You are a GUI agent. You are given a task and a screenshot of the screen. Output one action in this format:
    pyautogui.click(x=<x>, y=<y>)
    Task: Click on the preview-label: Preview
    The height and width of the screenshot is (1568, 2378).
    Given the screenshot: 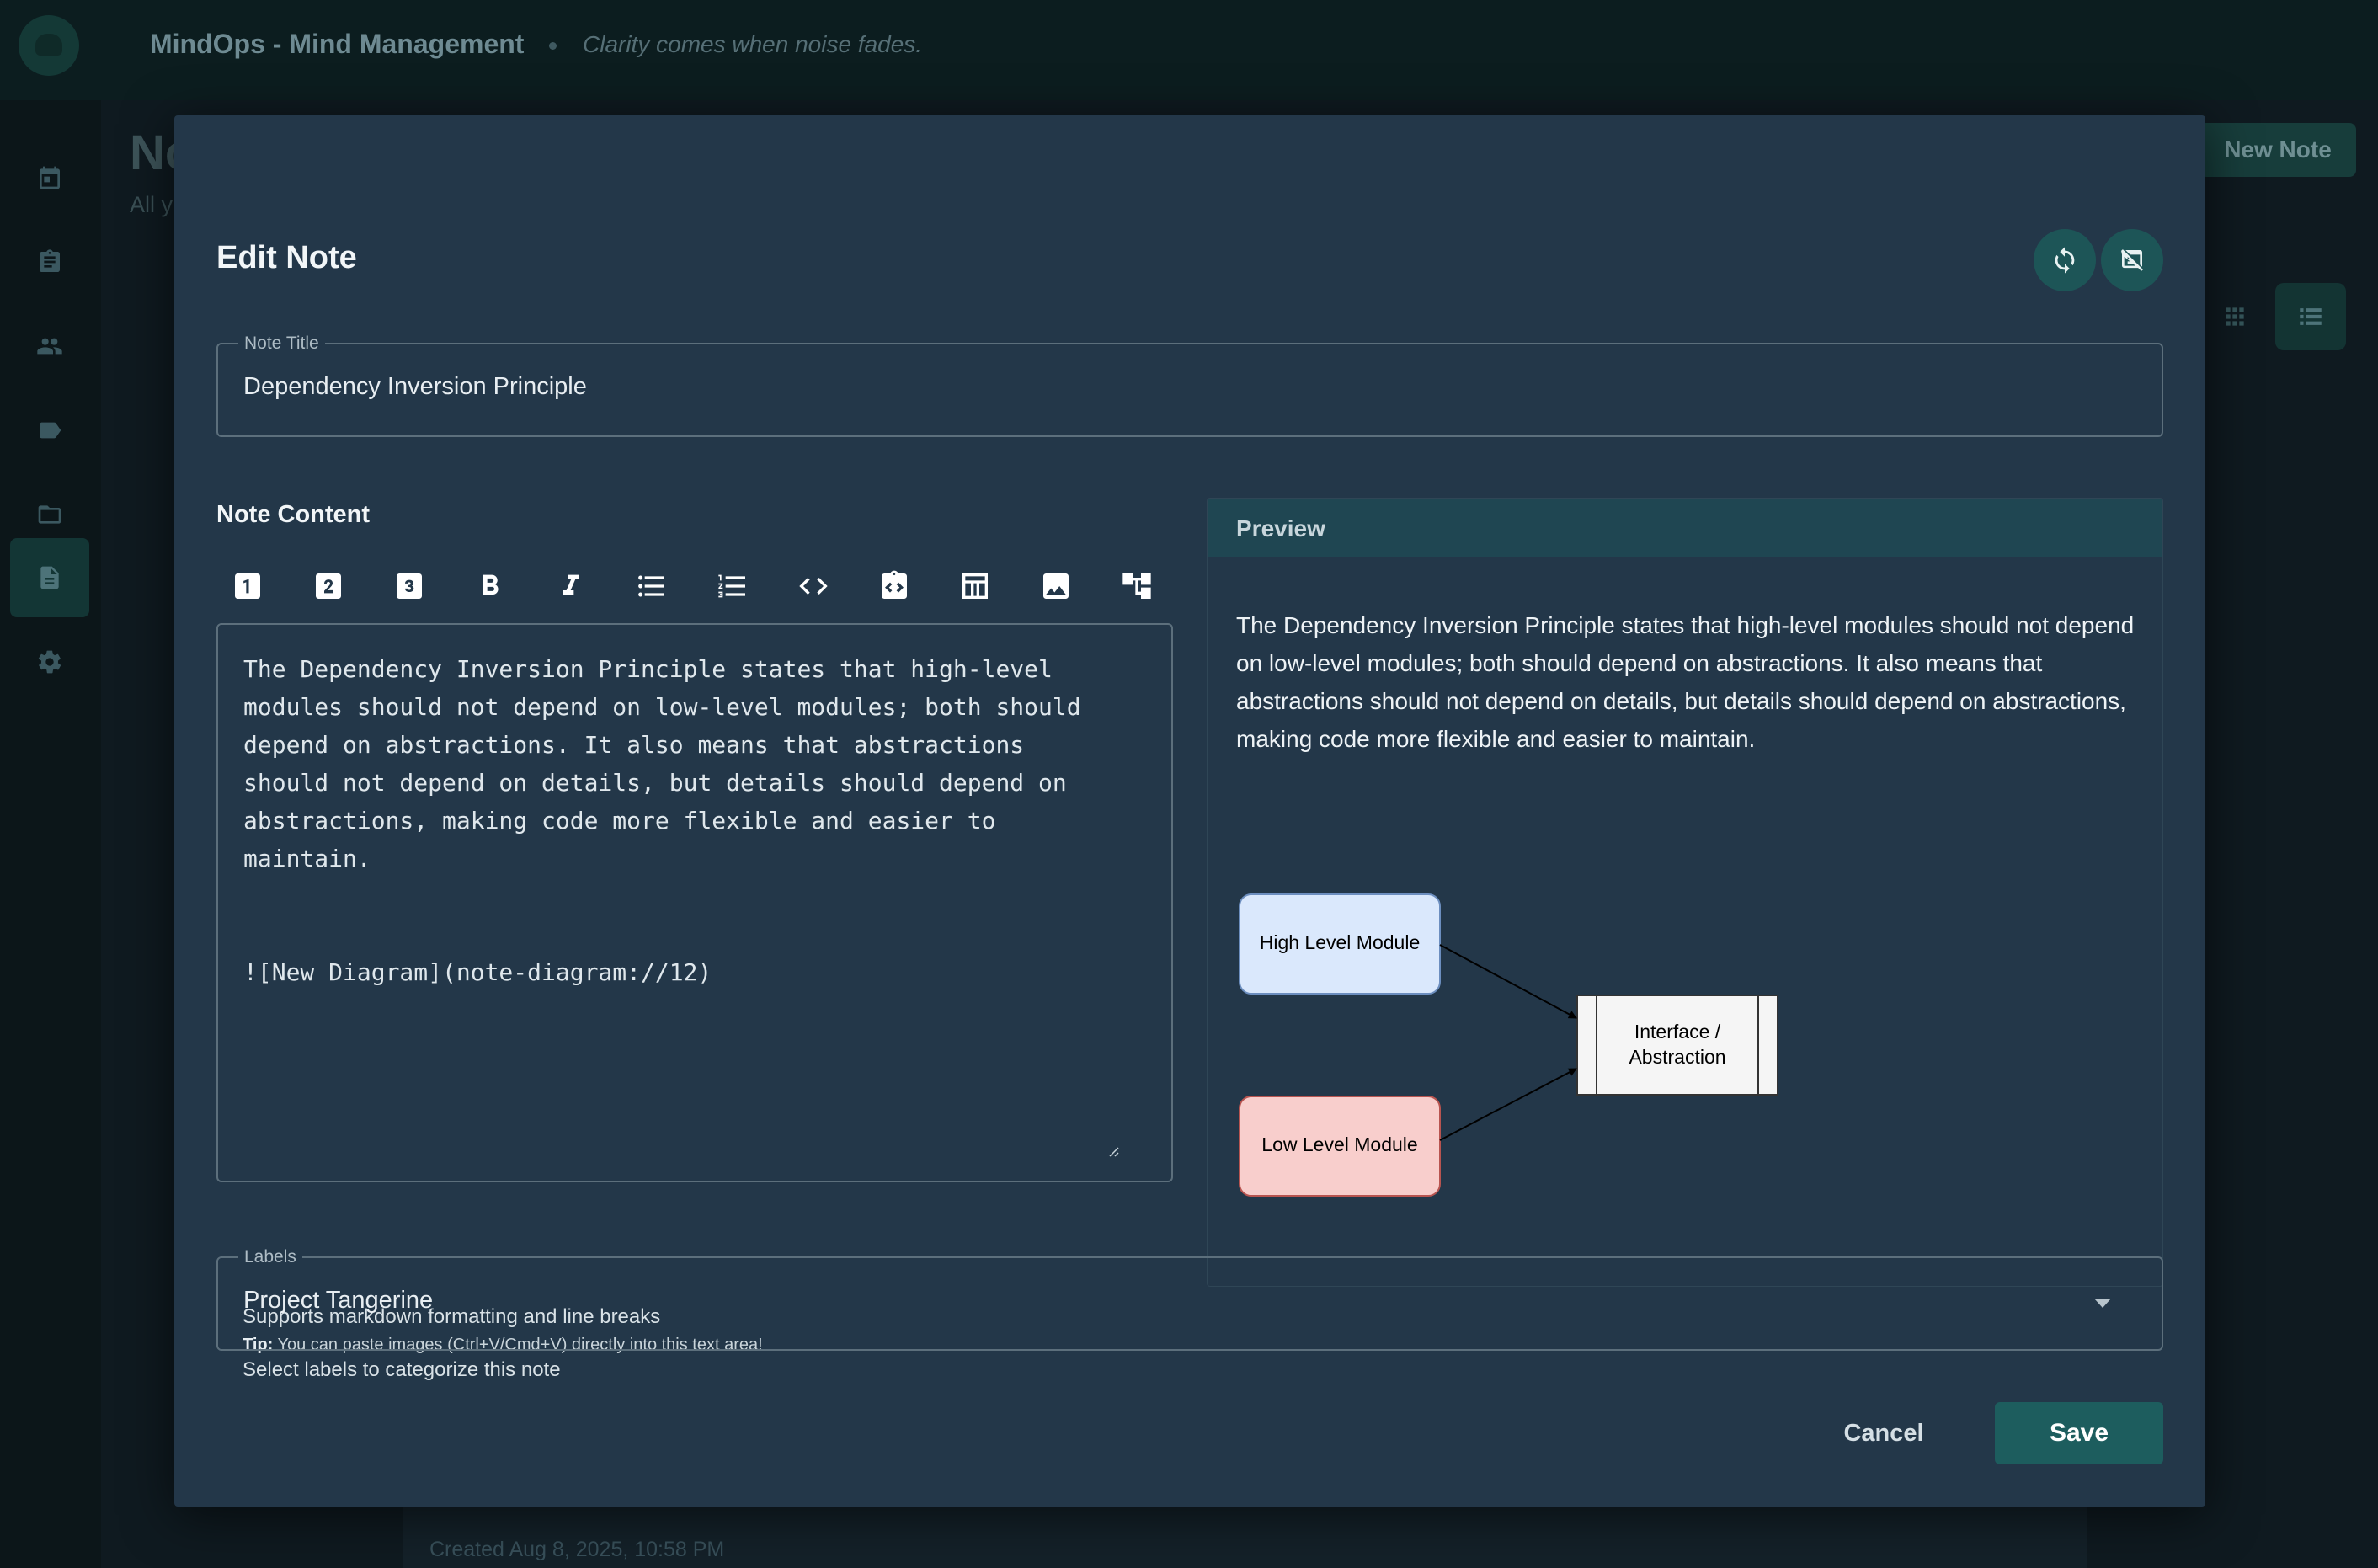 What is the action you would take?
    pyautogui.click(x=1280, y=528)
    